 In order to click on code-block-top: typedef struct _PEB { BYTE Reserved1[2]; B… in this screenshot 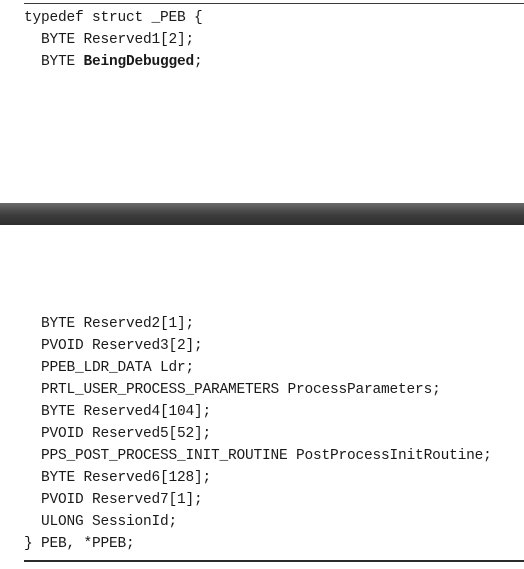, I will do `click(113, 40)`.